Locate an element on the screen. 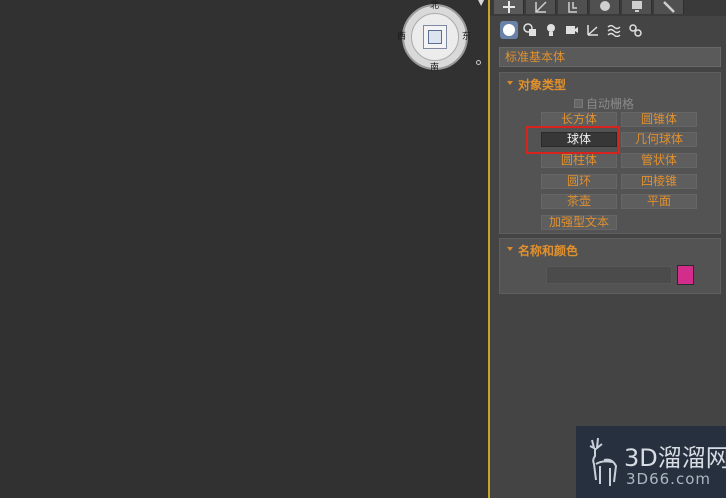 The height and width of the screenshot is (498, 726). autogrid-label: 自动栅格 is located at coordinates (610, 103).